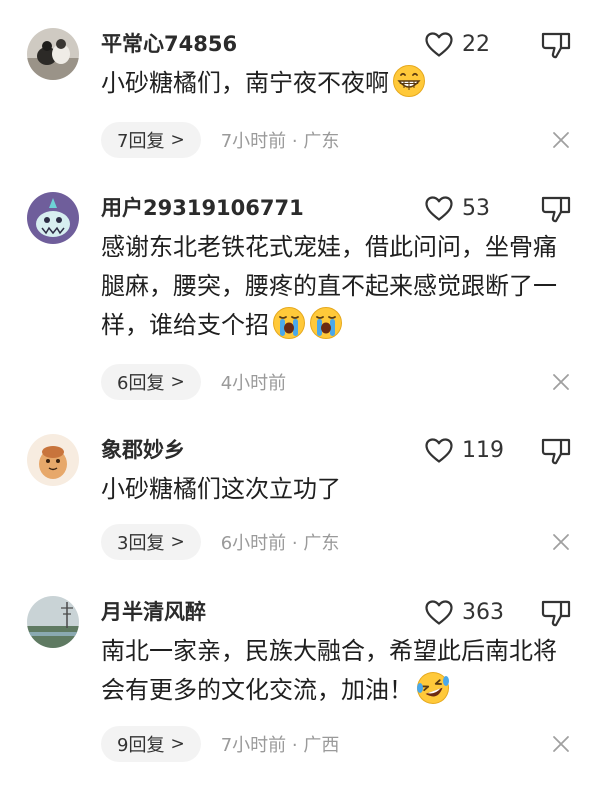 The height and width of the screenshot is (786, 600). What do you see at coordinates (202, 208) in the screenshot?
I see `comment-username: 用户29319106771` at bounding box center [202, 208].